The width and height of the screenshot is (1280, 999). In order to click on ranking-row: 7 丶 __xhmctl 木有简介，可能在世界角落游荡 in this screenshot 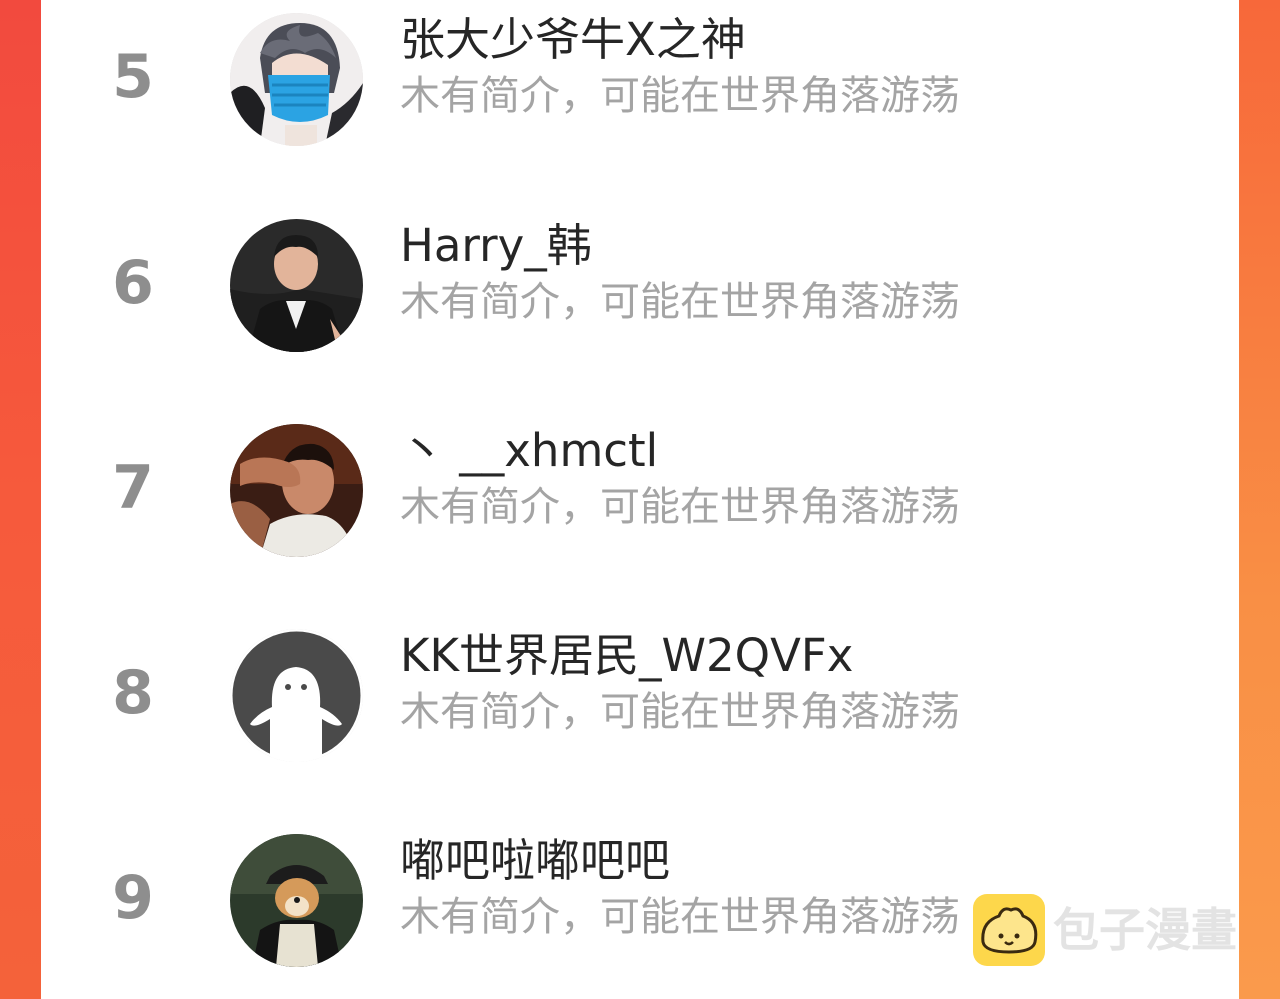, I will do `click(640, 486)`.